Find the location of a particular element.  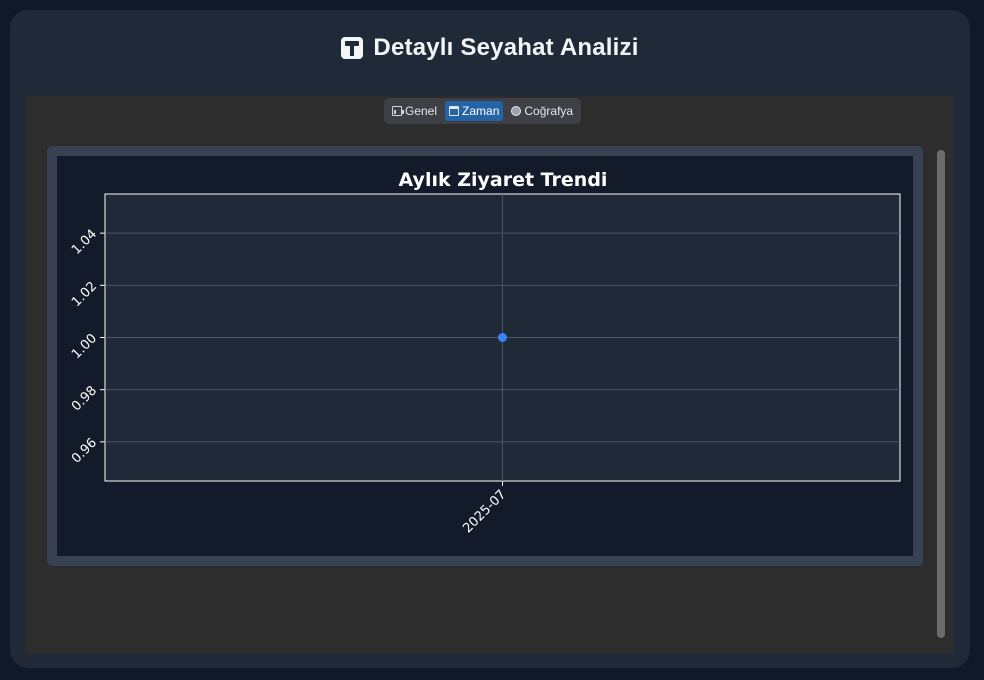

tab-cografya: Coğrafya is located at coordinates (542, 111).